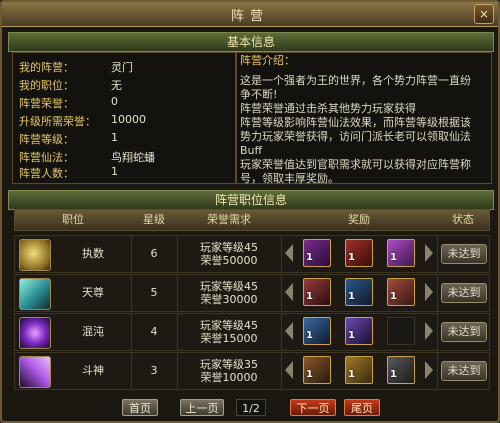 The width and height of the screenshot is (500, 423). What do you see at coordinates (229, 338) in the screenshot?
I see `req-honor: 荣誉15000` at bounding box center [229, 338].